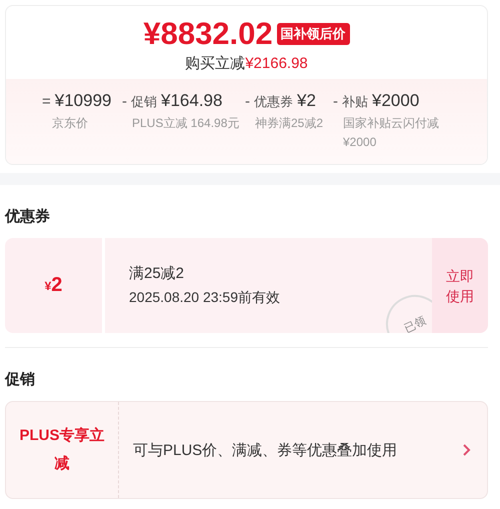 The height and width of the screenshot is (509, 500). What do you see at coordinates (20, 379) in the screenshot?
I see `section-title: 促销` at bounding box center [20, 379].